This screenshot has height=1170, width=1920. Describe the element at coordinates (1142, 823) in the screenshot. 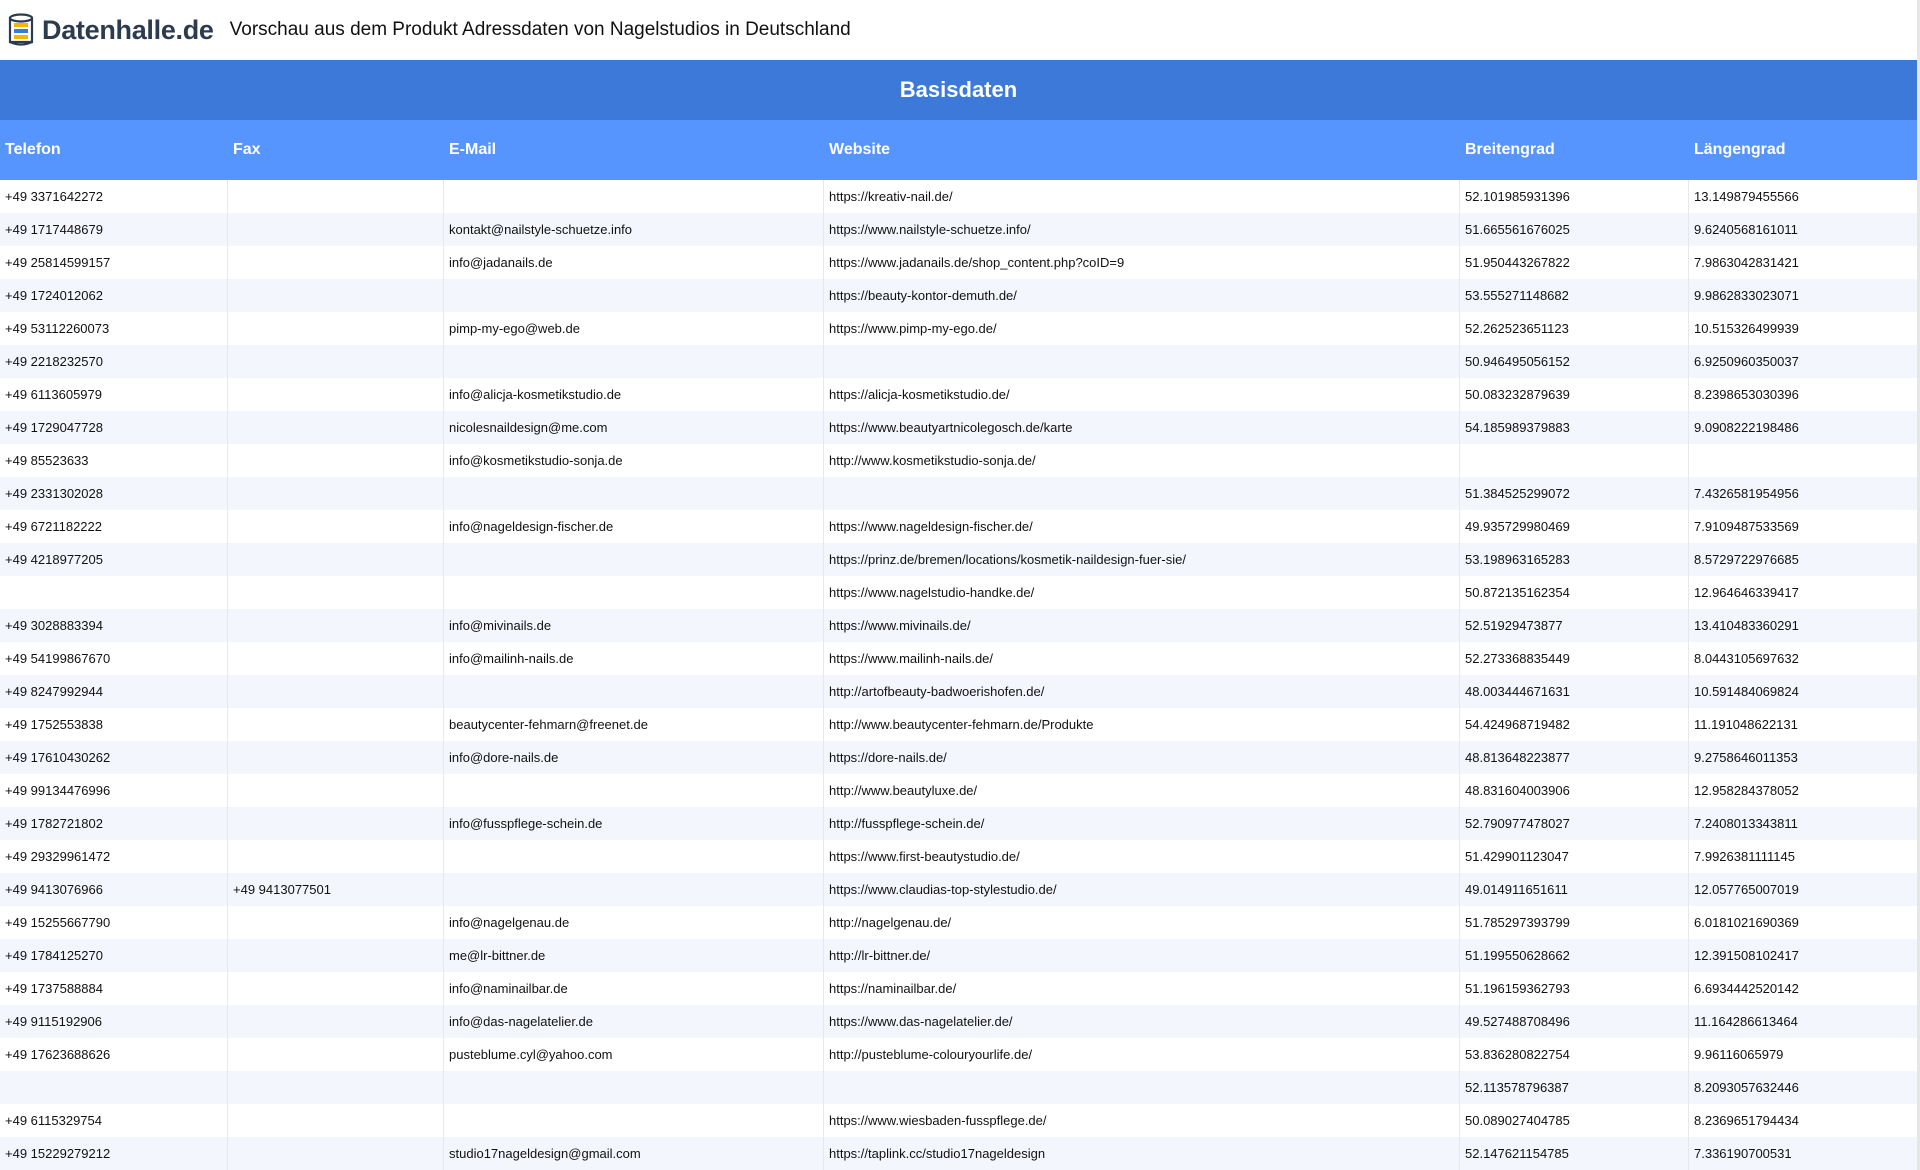

I see `website-cell: http://fusspflege-schein.de/` at that location.